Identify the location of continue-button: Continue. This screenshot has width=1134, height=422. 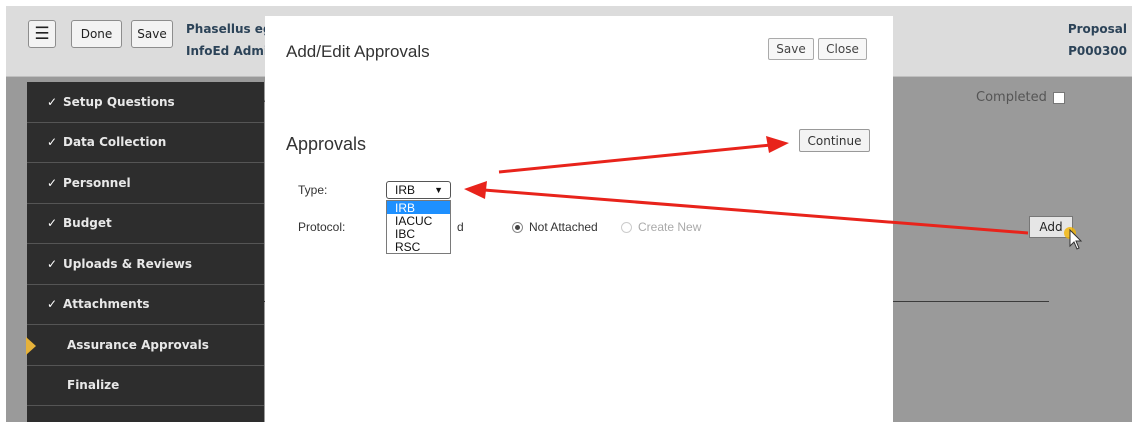
(834, 140).